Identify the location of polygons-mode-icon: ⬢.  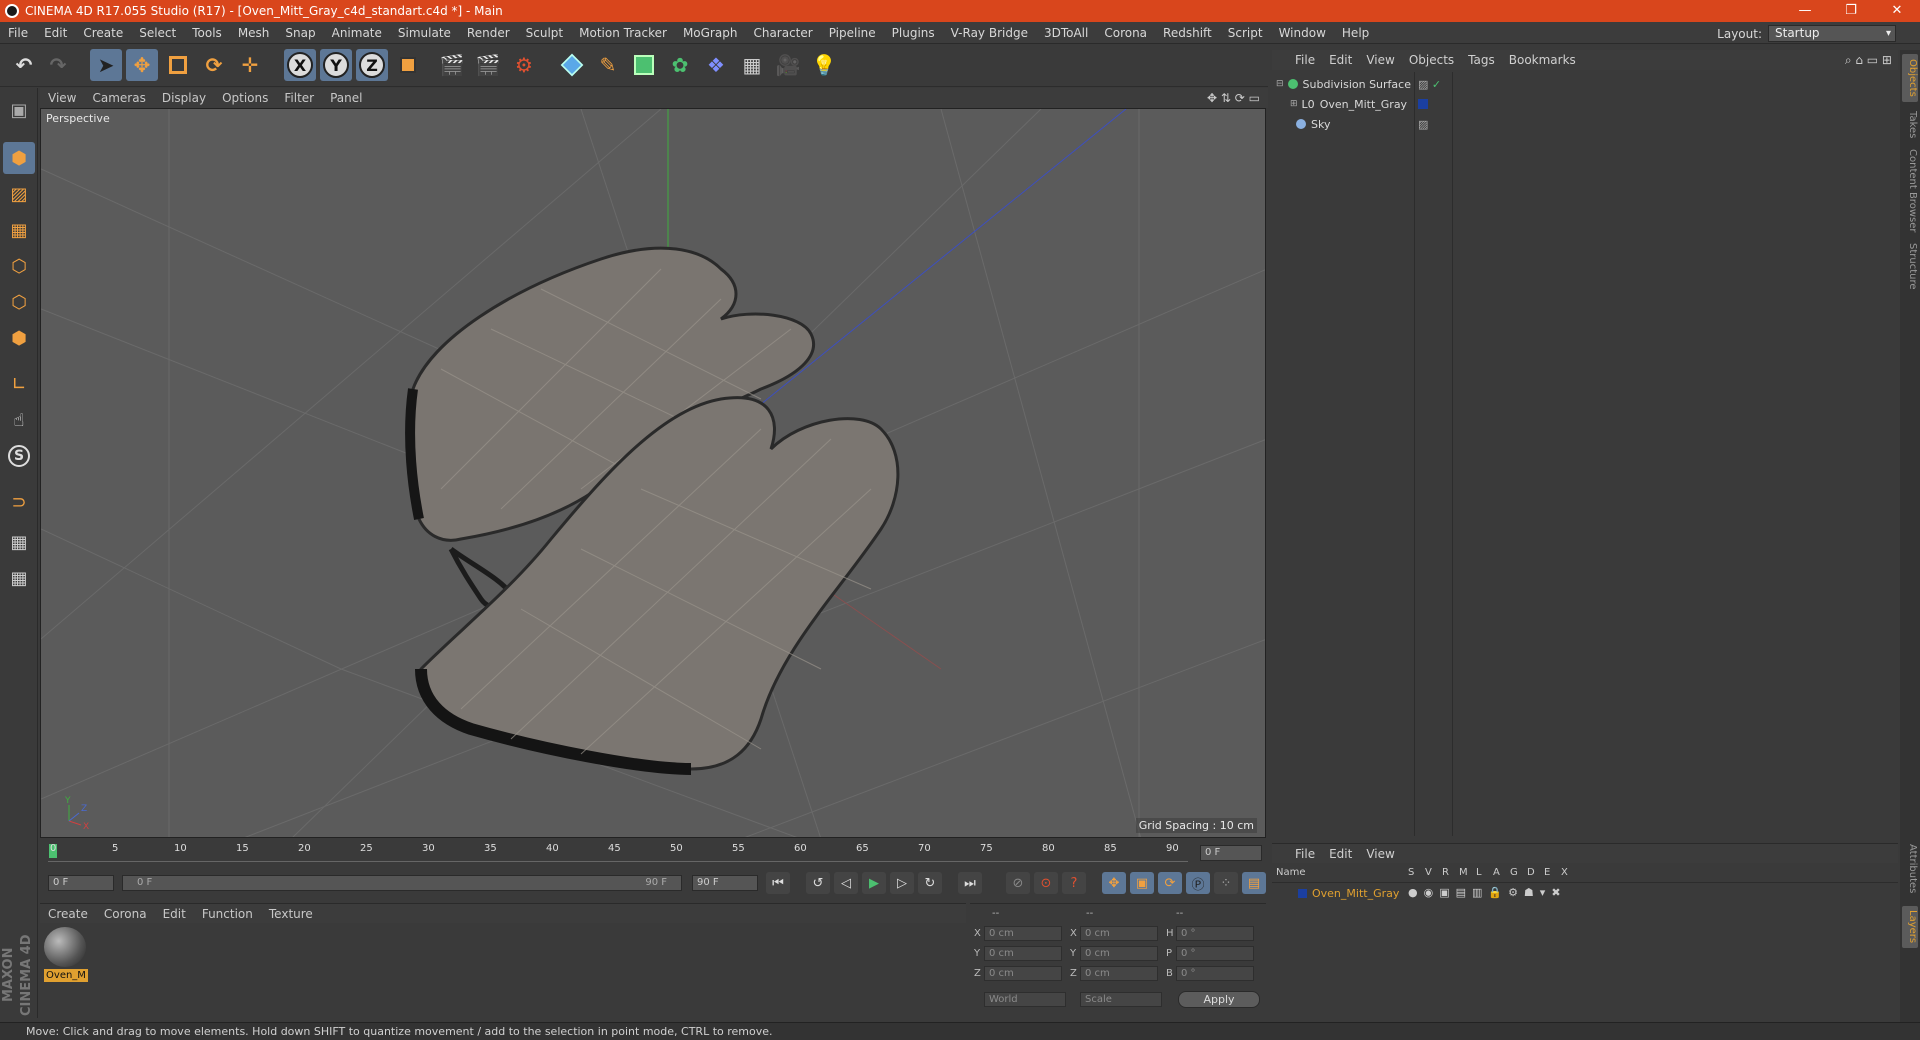
(19, 338).